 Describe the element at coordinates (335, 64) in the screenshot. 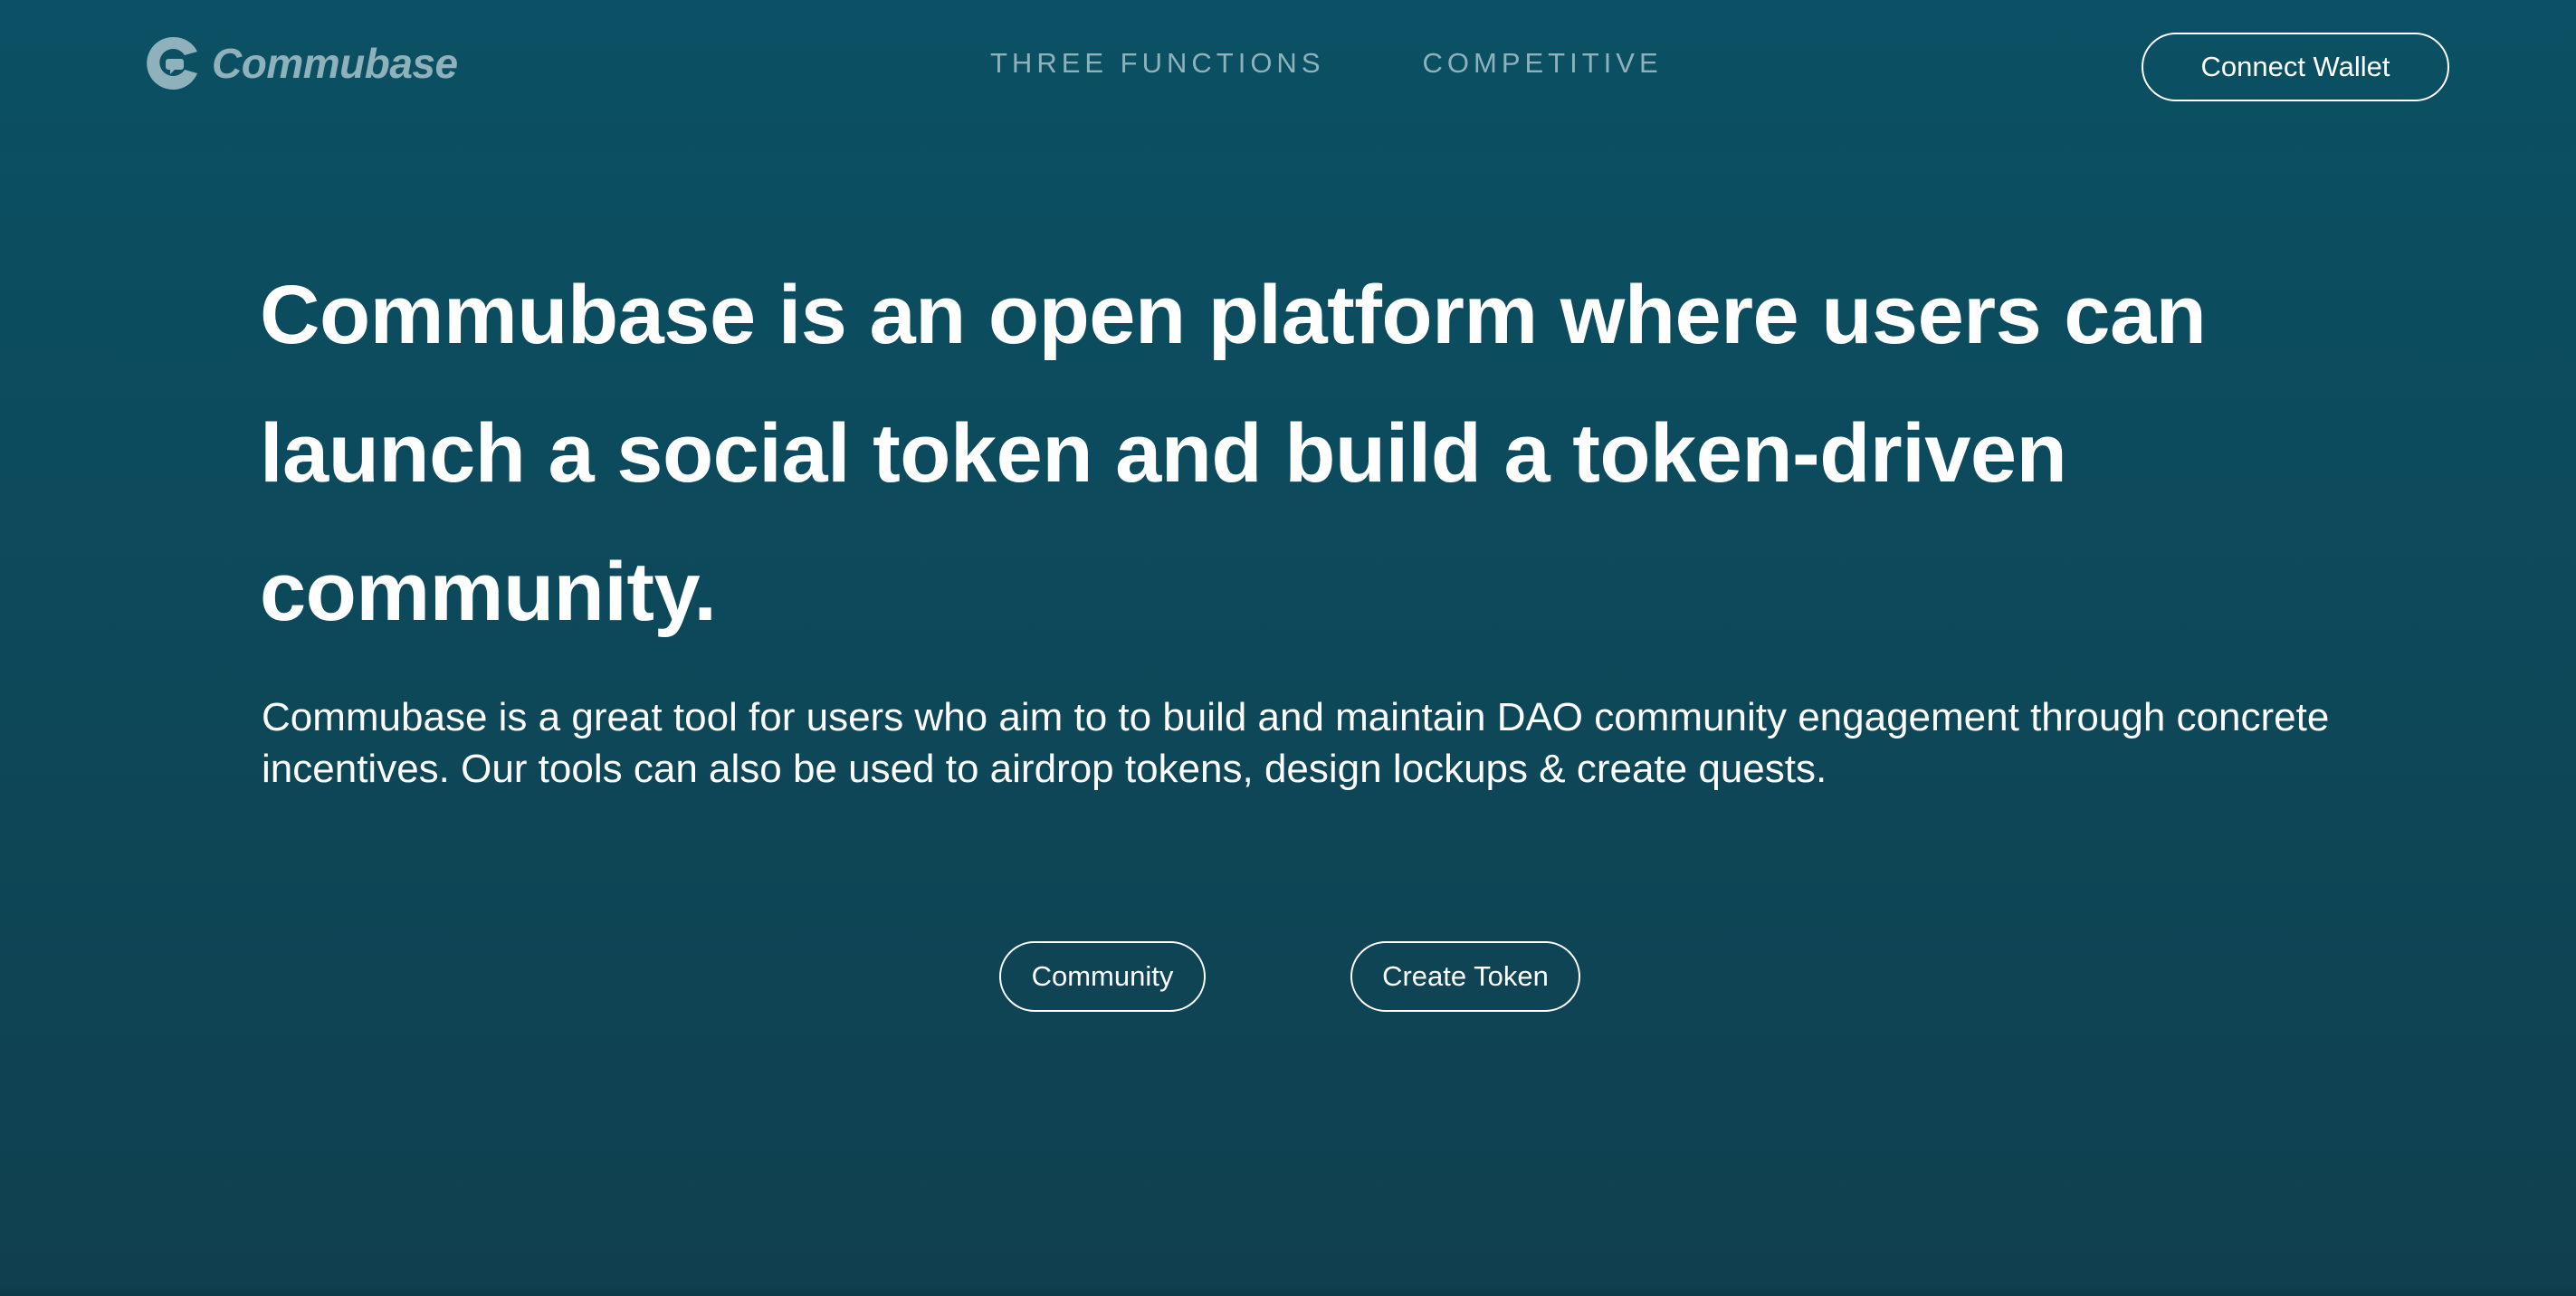

I see `brand-name: Commubase` at that location.